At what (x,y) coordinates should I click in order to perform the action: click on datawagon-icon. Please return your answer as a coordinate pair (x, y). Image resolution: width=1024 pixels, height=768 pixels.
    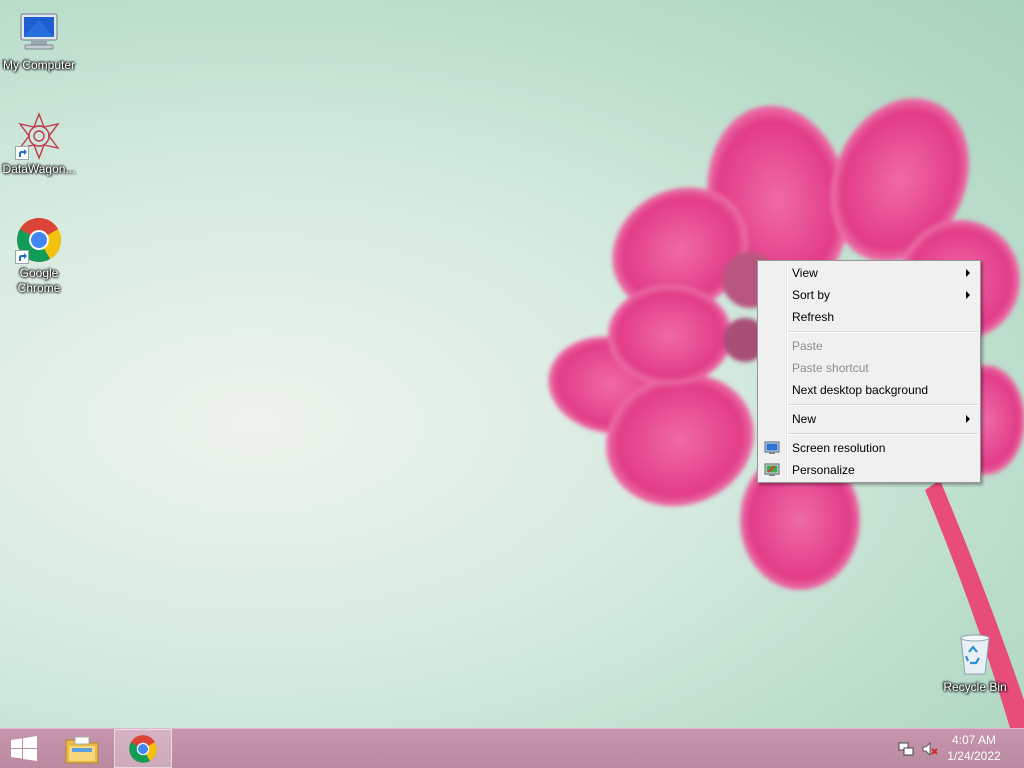
    Looking at the image, I should click on (39, 136).